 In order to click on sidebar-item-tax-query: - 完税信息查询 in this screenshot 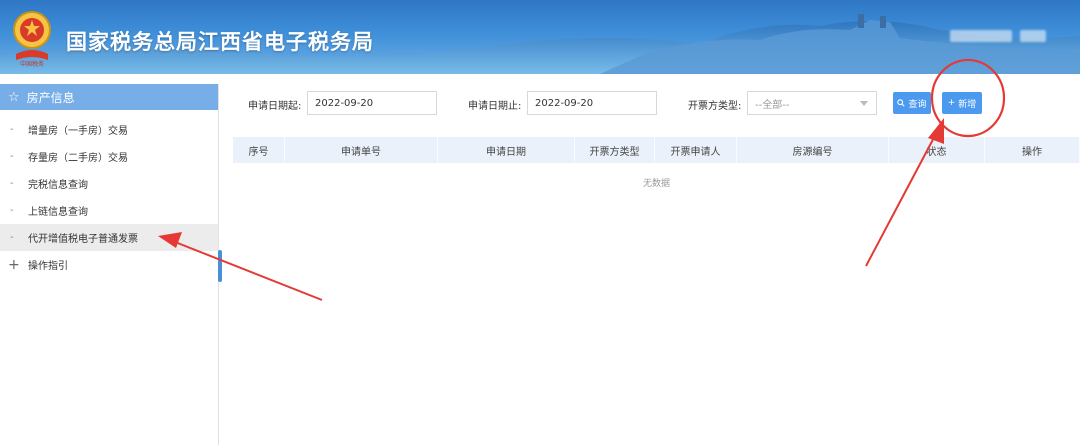, I will do `click(109, 183)`.